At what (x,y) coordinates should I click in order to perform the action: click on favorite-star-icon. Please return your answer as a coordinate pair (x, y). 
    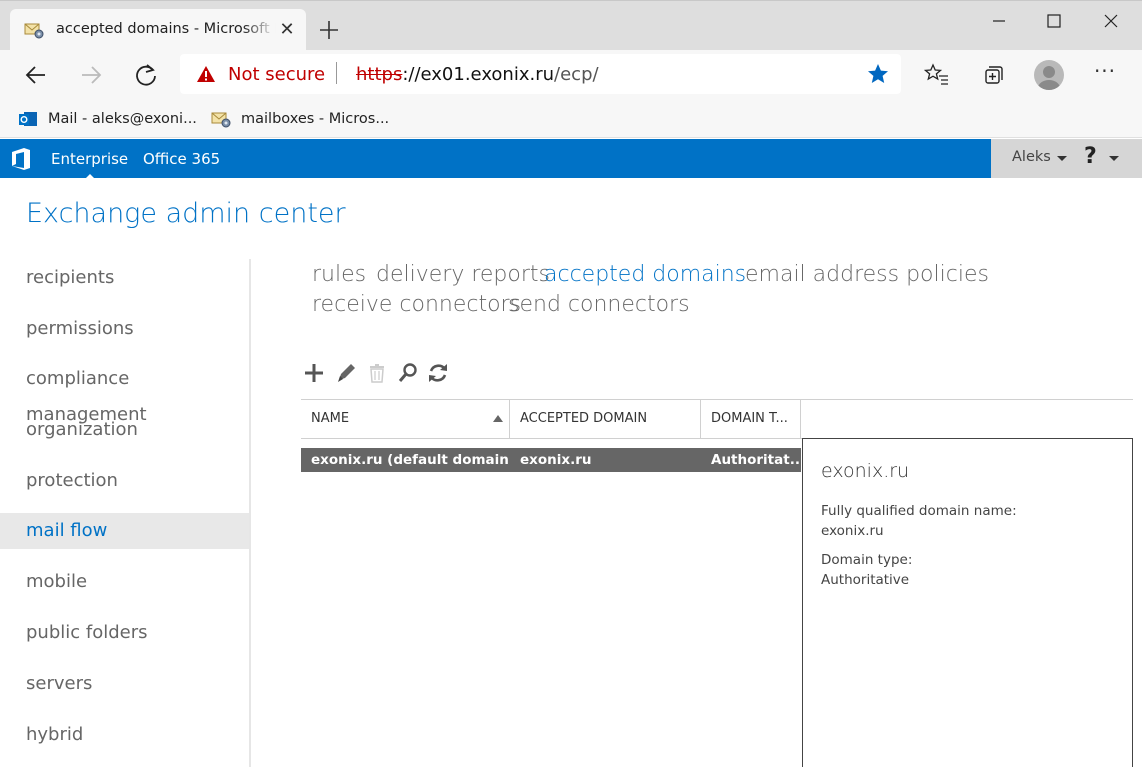
    Looking at the image, I should click on (878, 74).